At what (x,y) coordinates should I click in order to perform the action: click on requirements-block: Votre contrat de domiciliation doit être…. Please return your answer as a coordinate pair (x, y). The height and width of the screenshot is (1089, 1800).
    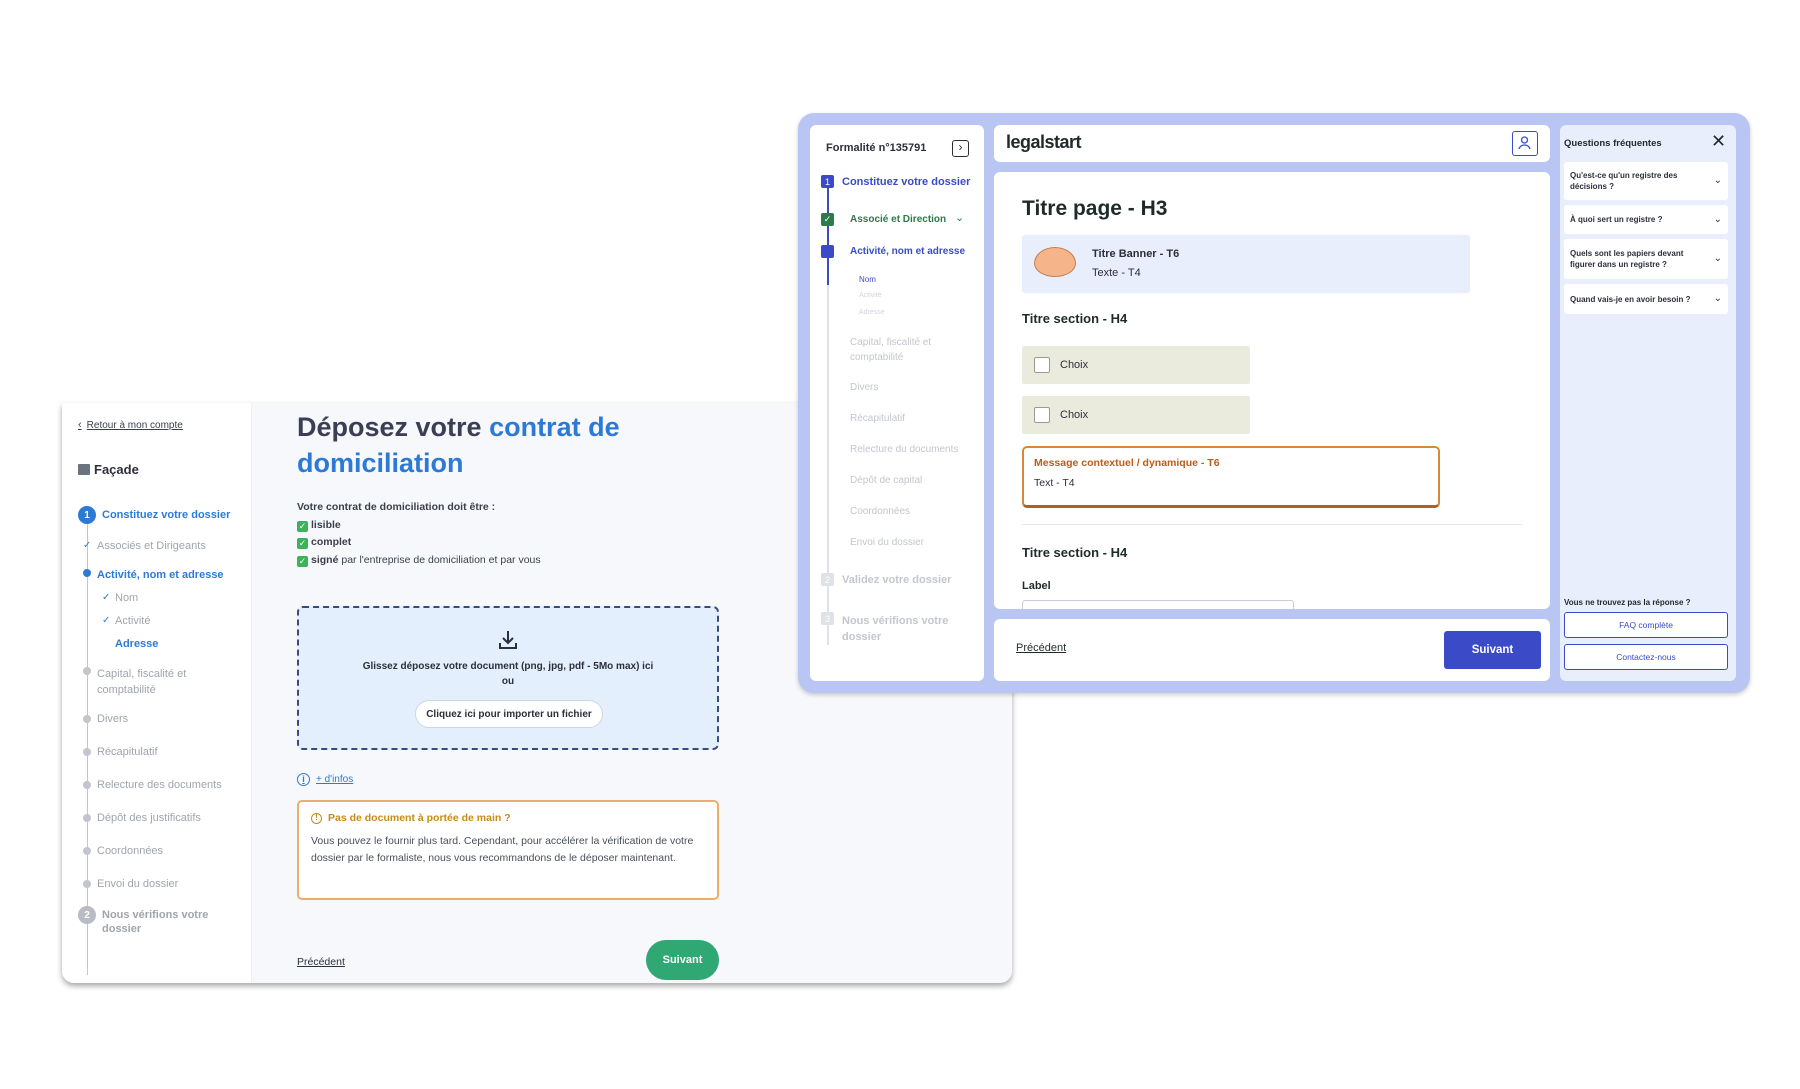
    Looking at the image, I should click on (419, 534).